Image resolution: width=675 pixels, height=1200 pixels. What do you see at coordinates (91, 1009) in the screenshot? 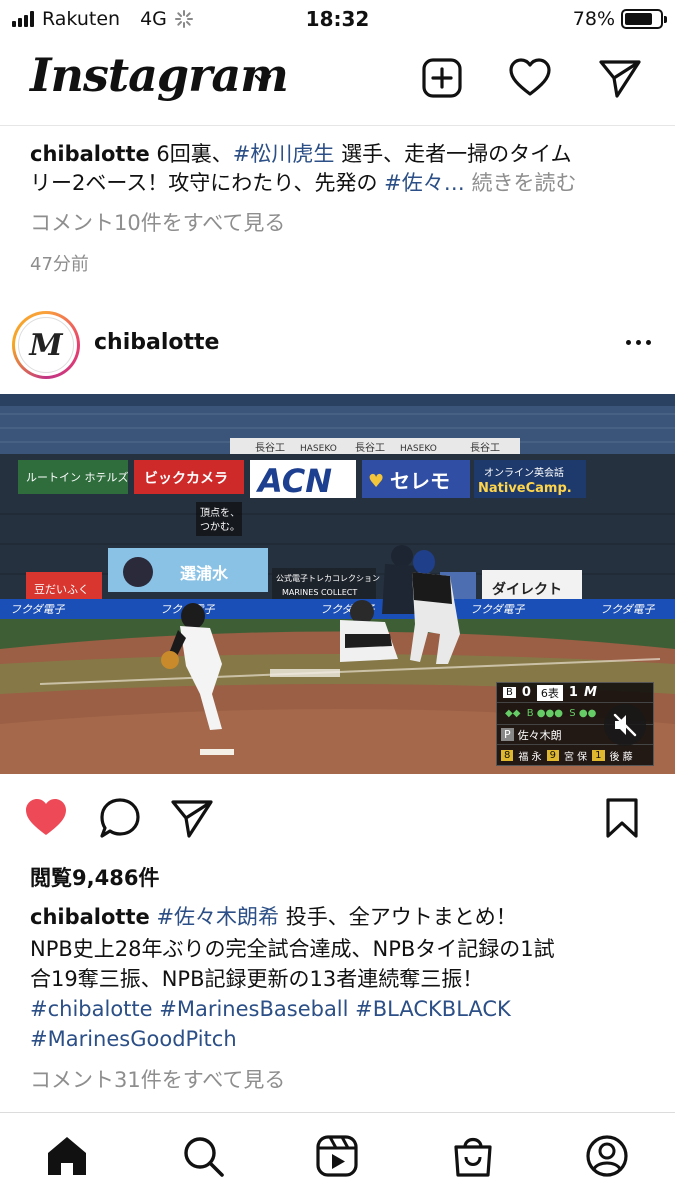
I see `hashtag: #chibalotte` at bounding box center [91, 1009].